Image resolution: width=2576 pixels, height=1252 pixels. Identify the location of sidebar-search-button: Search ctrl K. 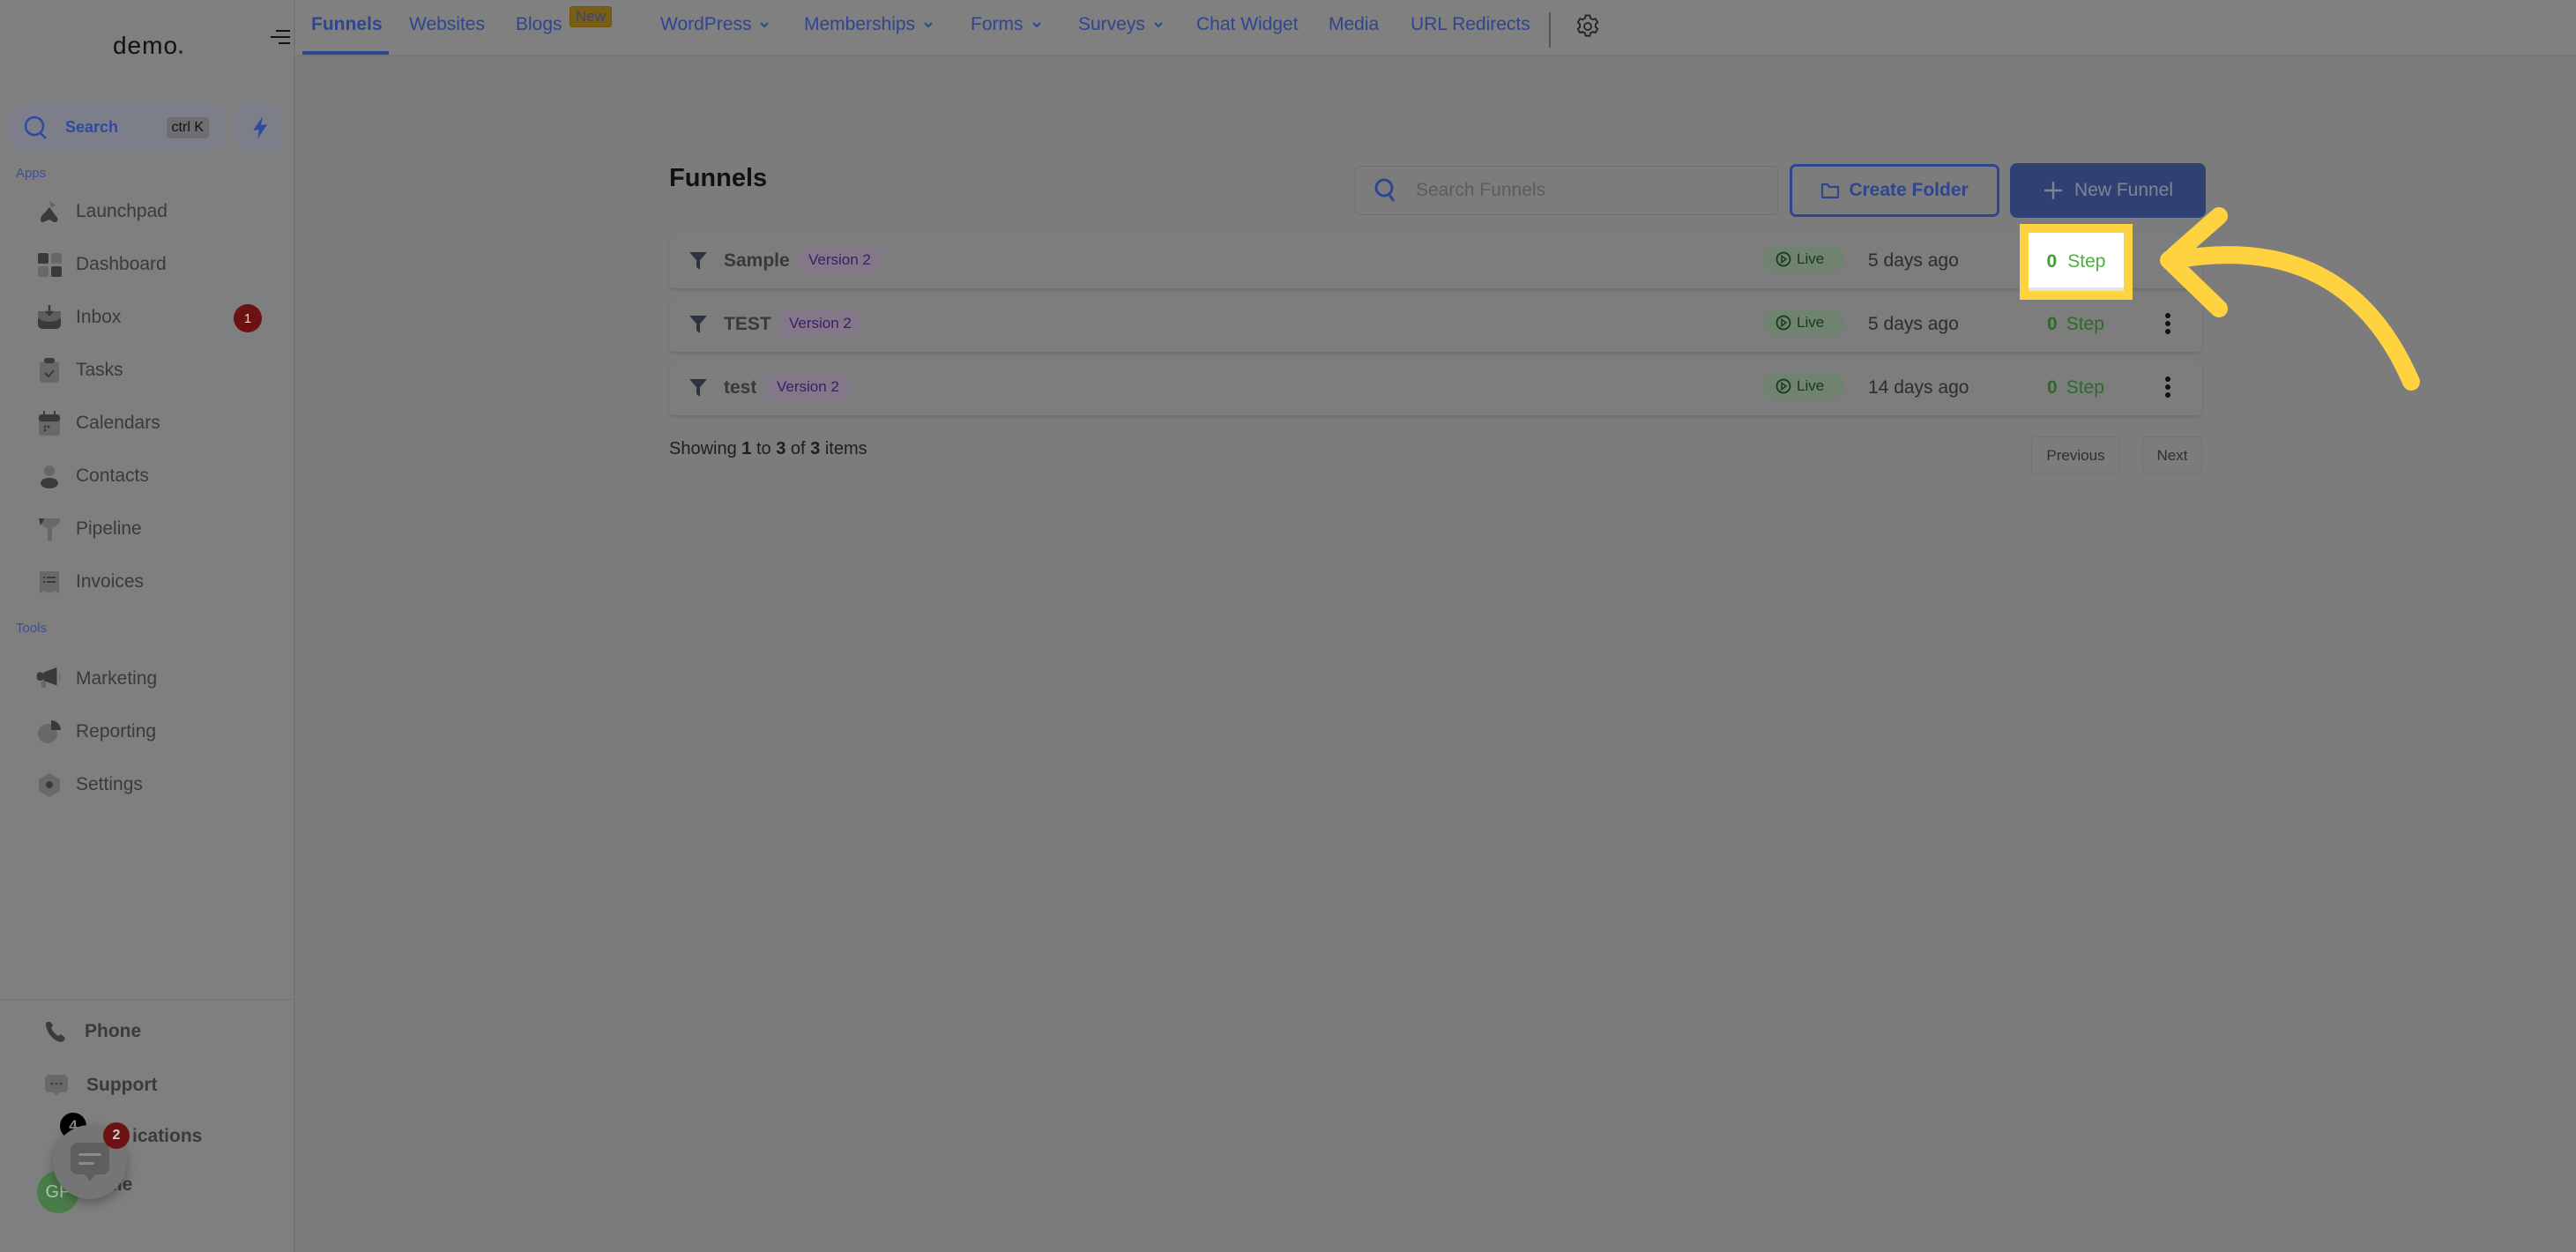
(117, 128).